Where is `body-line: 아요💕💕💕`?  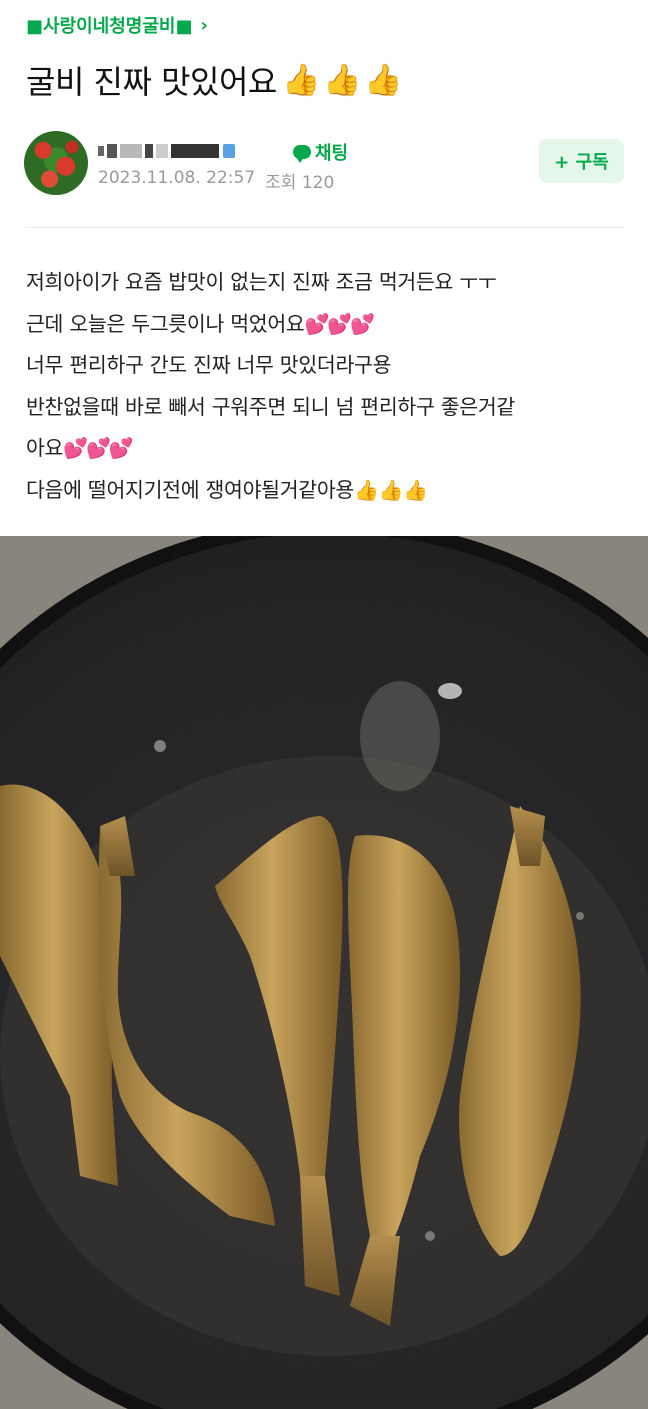 body-line: 아요💕💕💕 is located at coordinates (80, 448).